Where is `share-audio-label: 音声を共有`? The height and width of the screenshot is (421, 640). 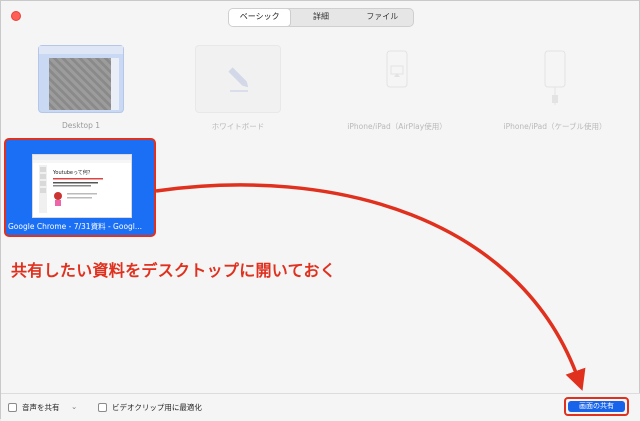 share-audio-label: 音声を共有 is located at coordinates (41, 407).